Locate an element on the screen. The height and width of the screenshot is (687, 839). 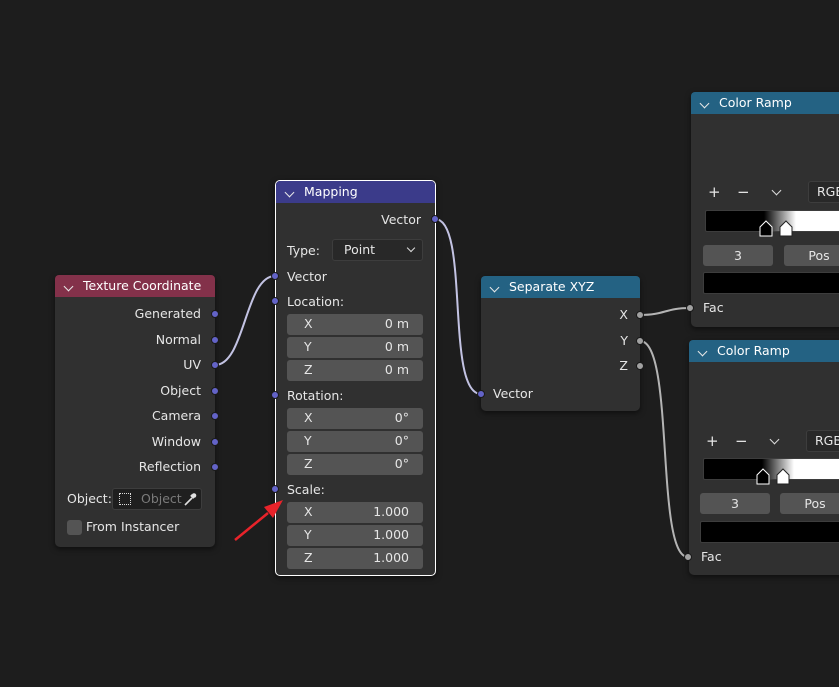
output-window: Window is located at coordinates (176, 441).